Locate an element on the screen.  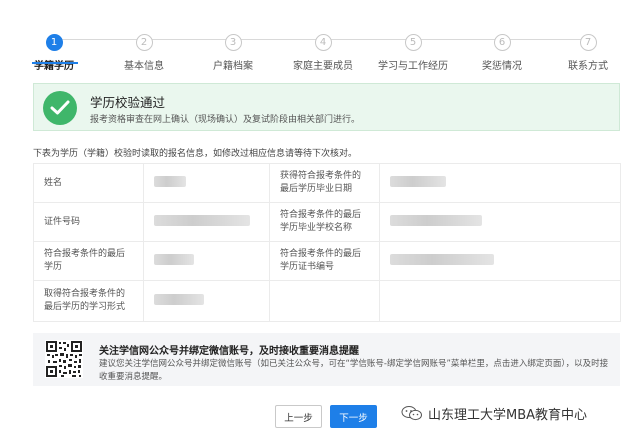
verification-success-banner: 学历校验通过 报考资格审查在网上确认（现场确认）及复试阶段由相关部门进行。 is located at coordinates (326, 107).